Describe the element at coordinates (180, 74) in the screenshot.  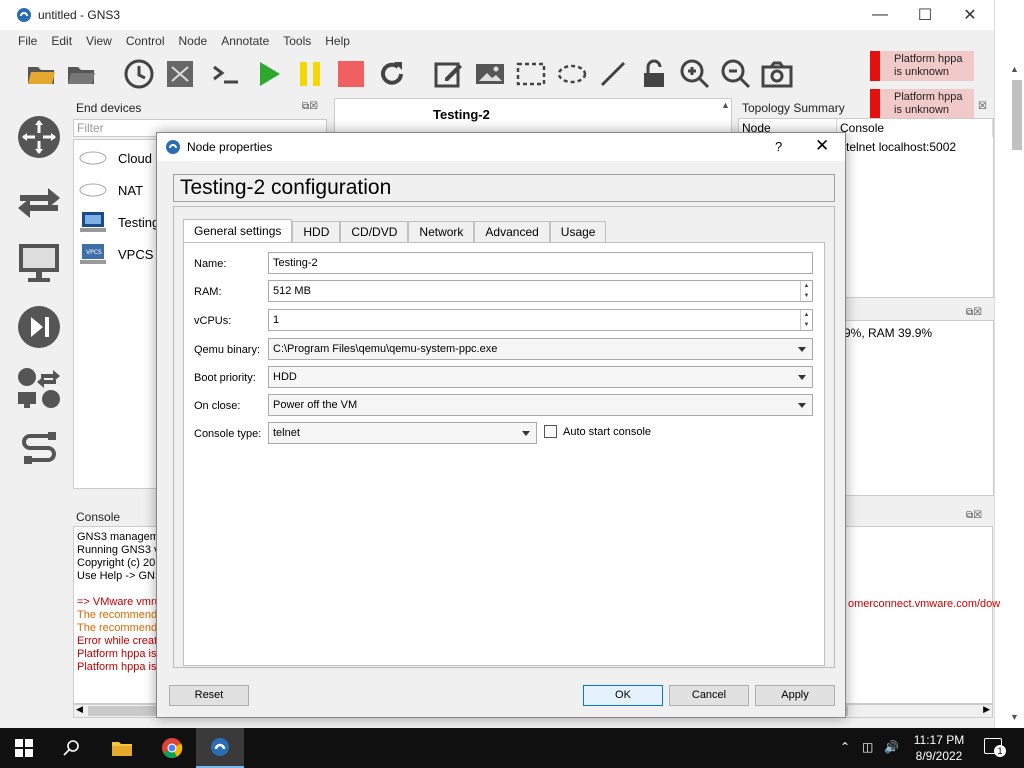
I see `show-interface-labels-button` at that location.